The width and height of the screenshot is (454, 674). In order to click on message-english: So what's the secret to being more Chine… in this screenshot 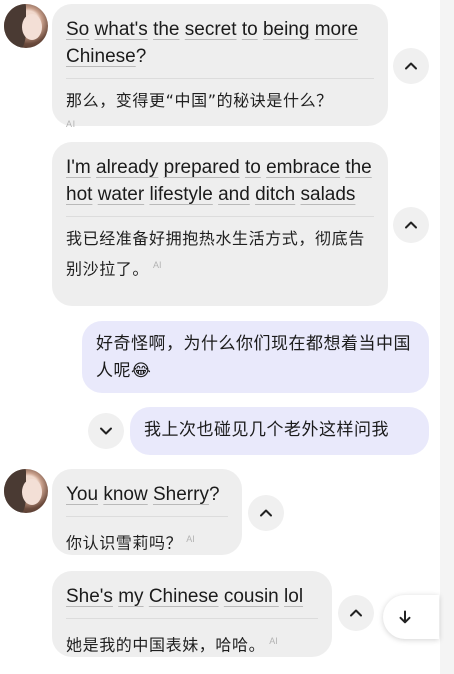, I will do `click(219, 43)`.